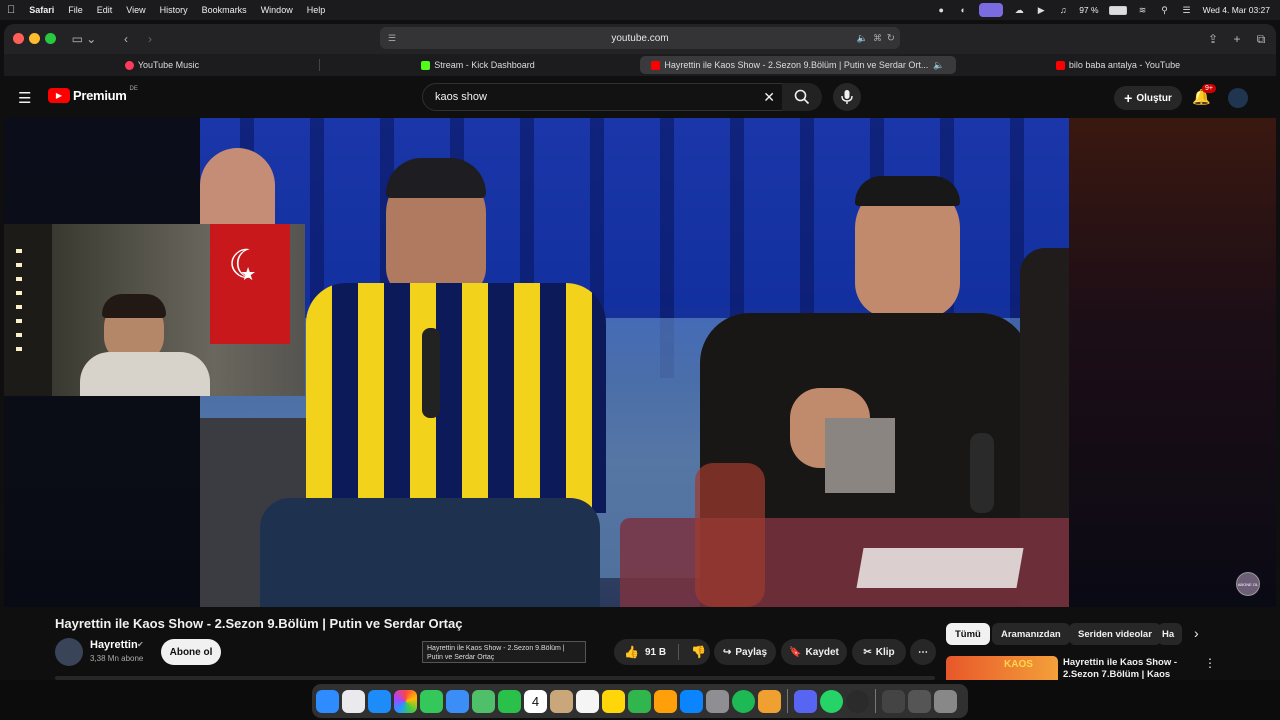 Image resolution: width=1280 pixels, height=720 pixels. Describe the element at coordinates (1148, 98) in the screenshot. I see `create-button: + Oluştur` at that location.